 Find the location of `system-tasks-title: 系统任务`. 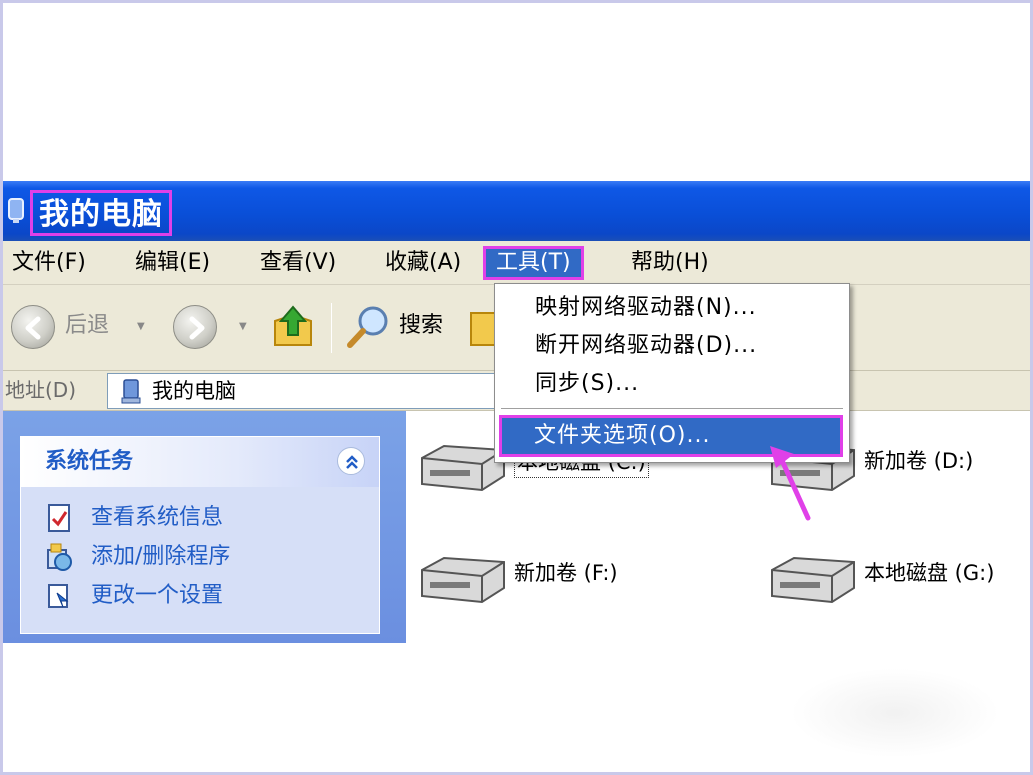

system-tasks-title: 系统任务 is located at coordinates (89, 461).